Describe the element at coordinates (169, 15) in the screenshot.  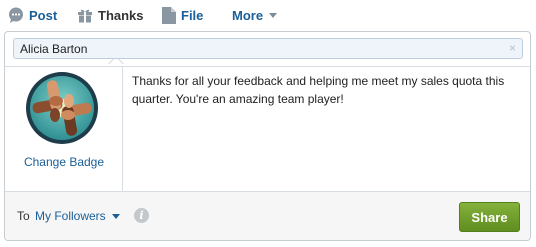
I see `document-icon` at that location.